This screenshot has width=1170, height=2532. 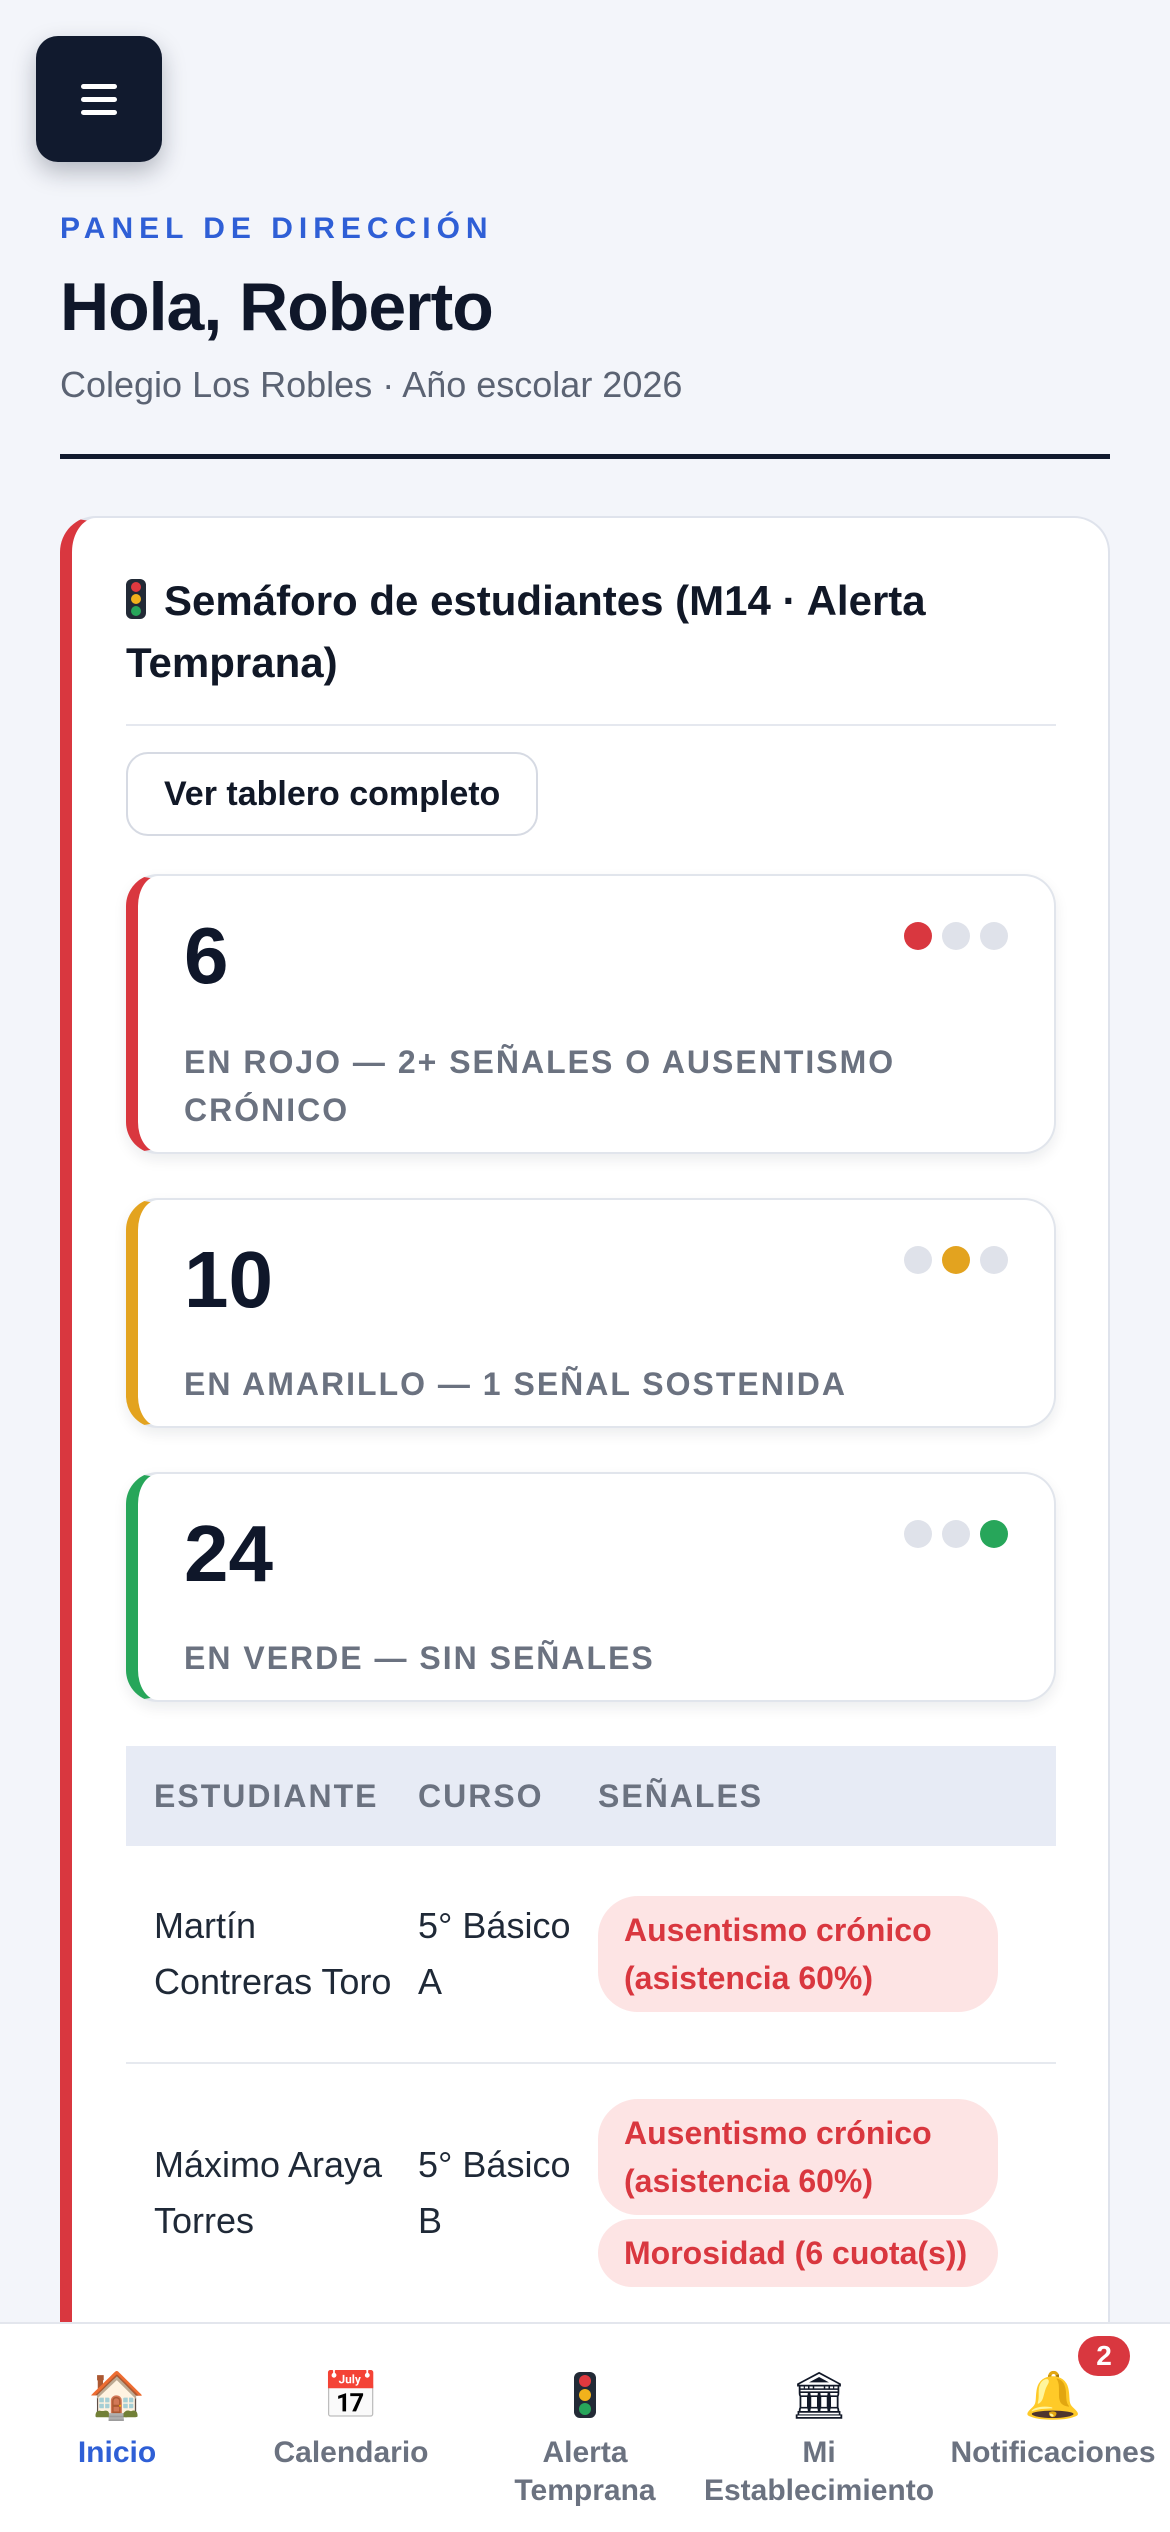 I want to click on green-dot-icon, so click(x=994, y=1534).